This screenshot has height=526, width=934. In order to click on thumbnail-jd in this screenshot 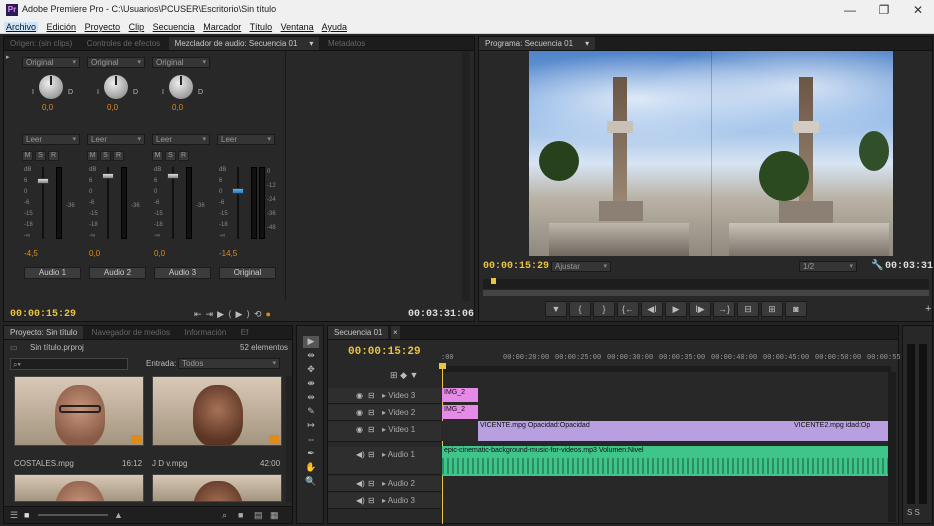, I will do `click(217, 411)`.